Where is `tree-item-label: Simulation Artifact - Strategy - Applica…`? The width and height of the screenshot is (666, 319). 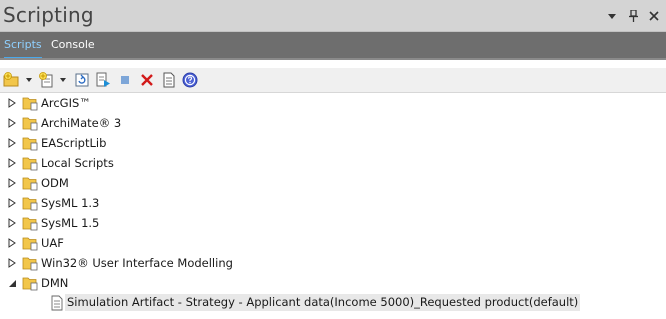 tree-item-label: Simulation Artifact - Strategy - Applica… is located at coordinates (323, 302).